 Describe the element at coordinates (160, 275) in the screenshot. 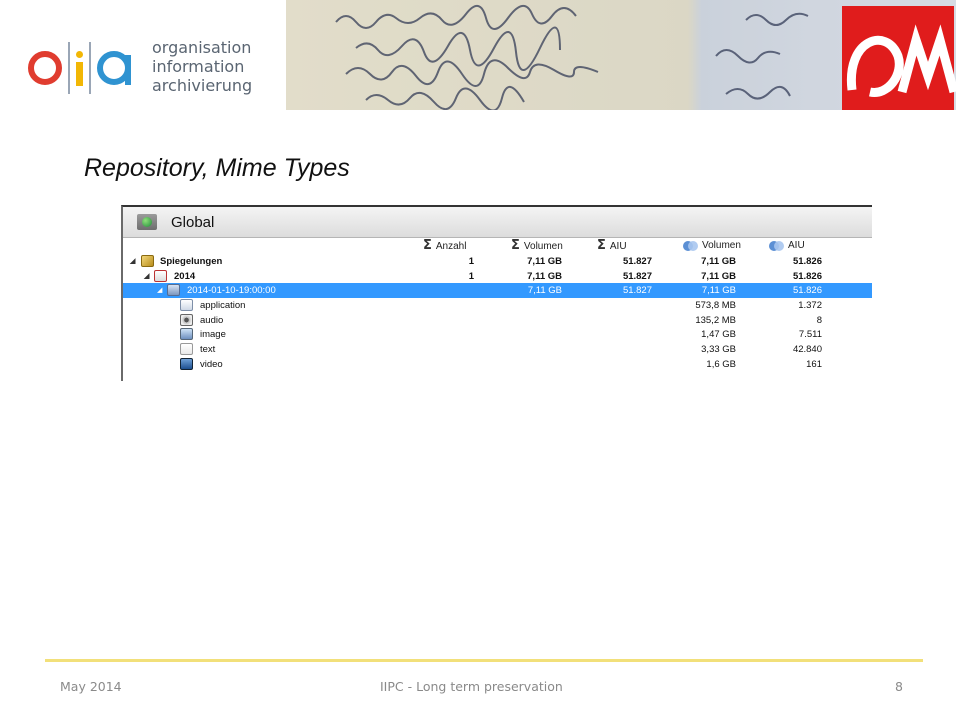

I see `calendar-icon` at that location.